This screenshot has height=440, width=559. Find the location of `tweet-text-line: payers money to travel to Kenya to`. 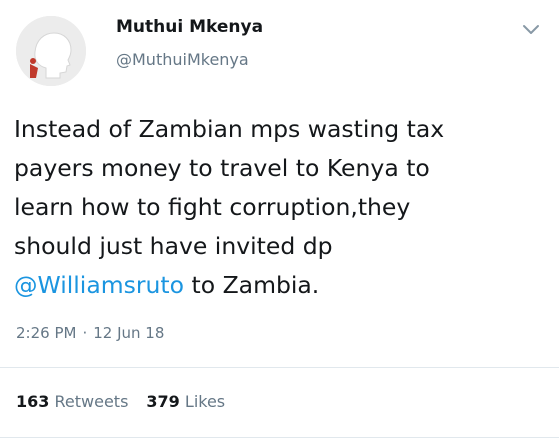

tweet-text-line: payers money to travel to Kenya to is located at coordinates (222, 168).